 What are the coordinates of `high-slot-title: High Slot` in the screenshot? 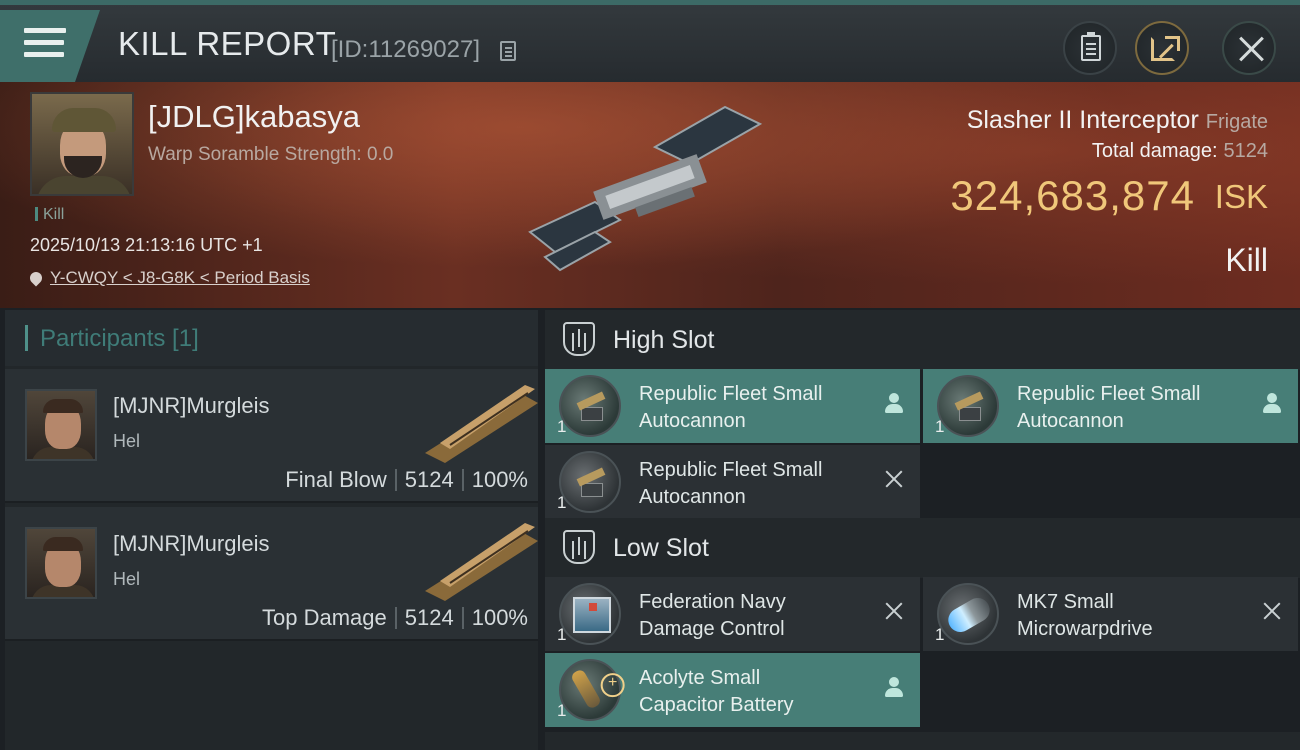 It's located at (664, 340).